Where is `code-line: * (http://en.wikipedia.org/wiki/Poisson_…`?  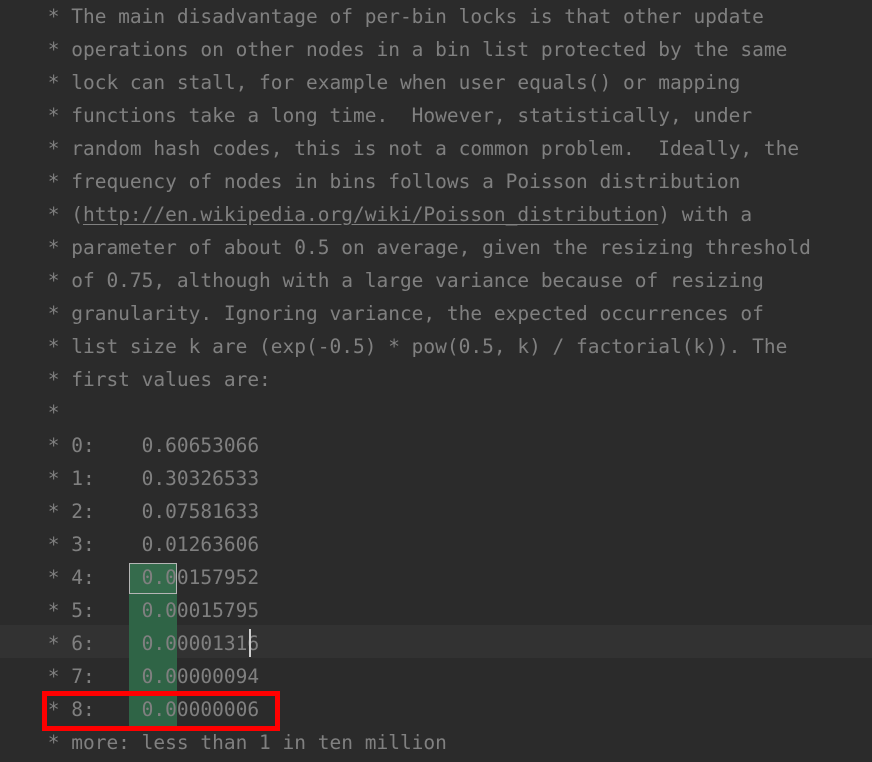 code-line: * (http://en.wikipedia.org/wiki/Poisson_… is located at coordinates (394, 214).